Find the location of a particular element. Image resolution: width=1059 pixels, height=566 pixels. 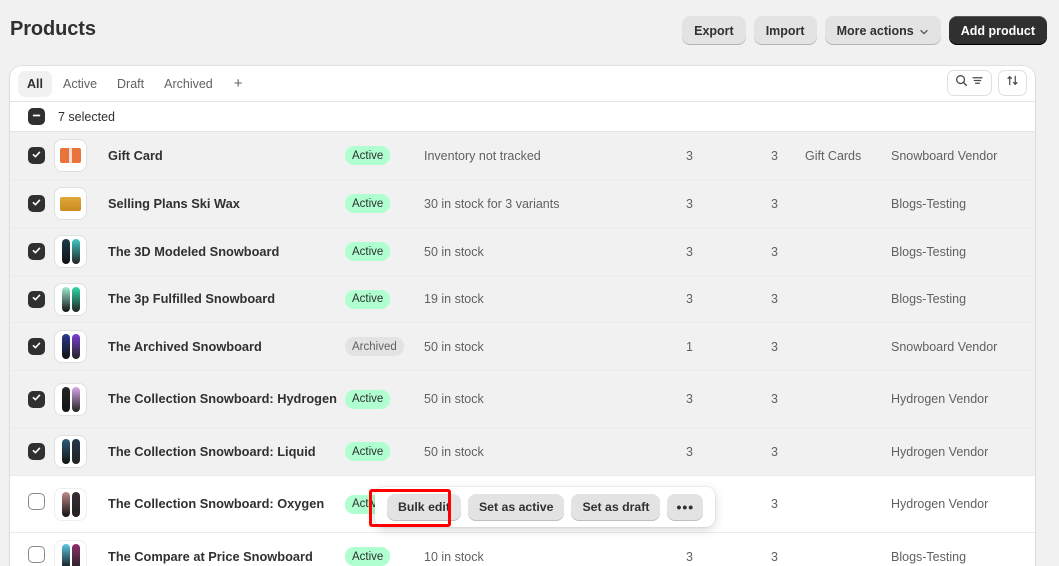

add-product-button: Add product is located at coordinates (998, 30).